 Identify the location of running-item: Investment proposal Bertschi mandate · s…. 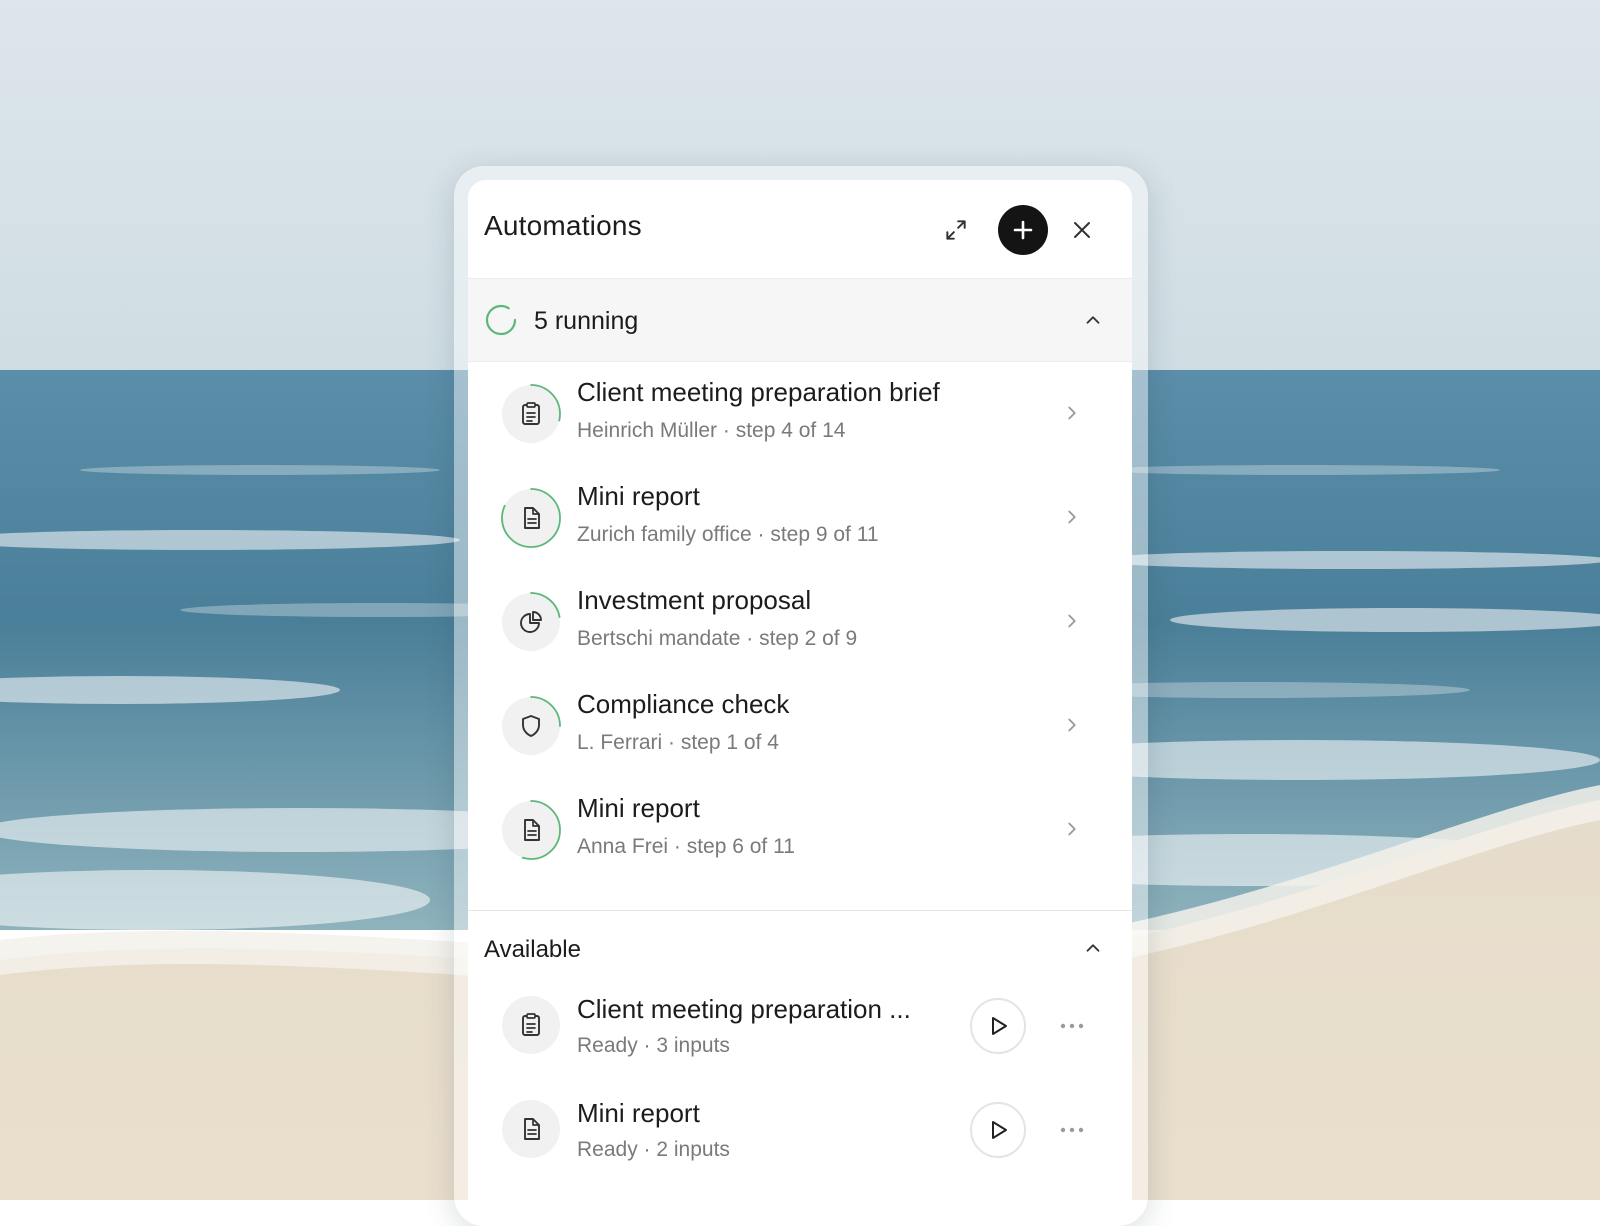
(800, 621).